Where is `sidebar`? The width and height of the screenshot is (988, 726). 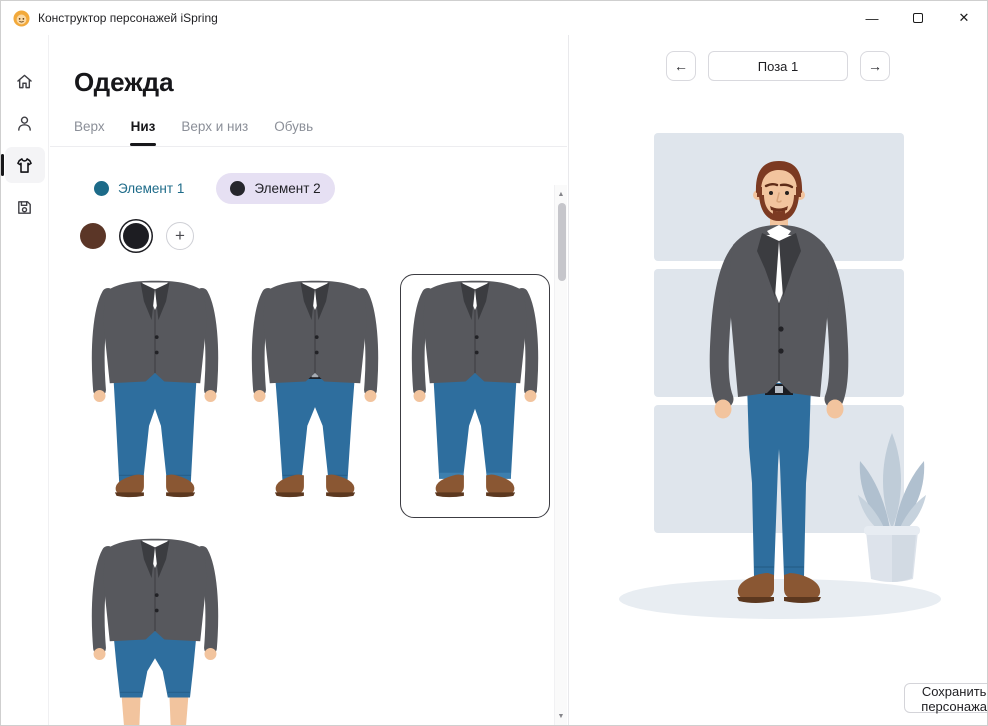
sidebar is located at coordinates (25, 380).